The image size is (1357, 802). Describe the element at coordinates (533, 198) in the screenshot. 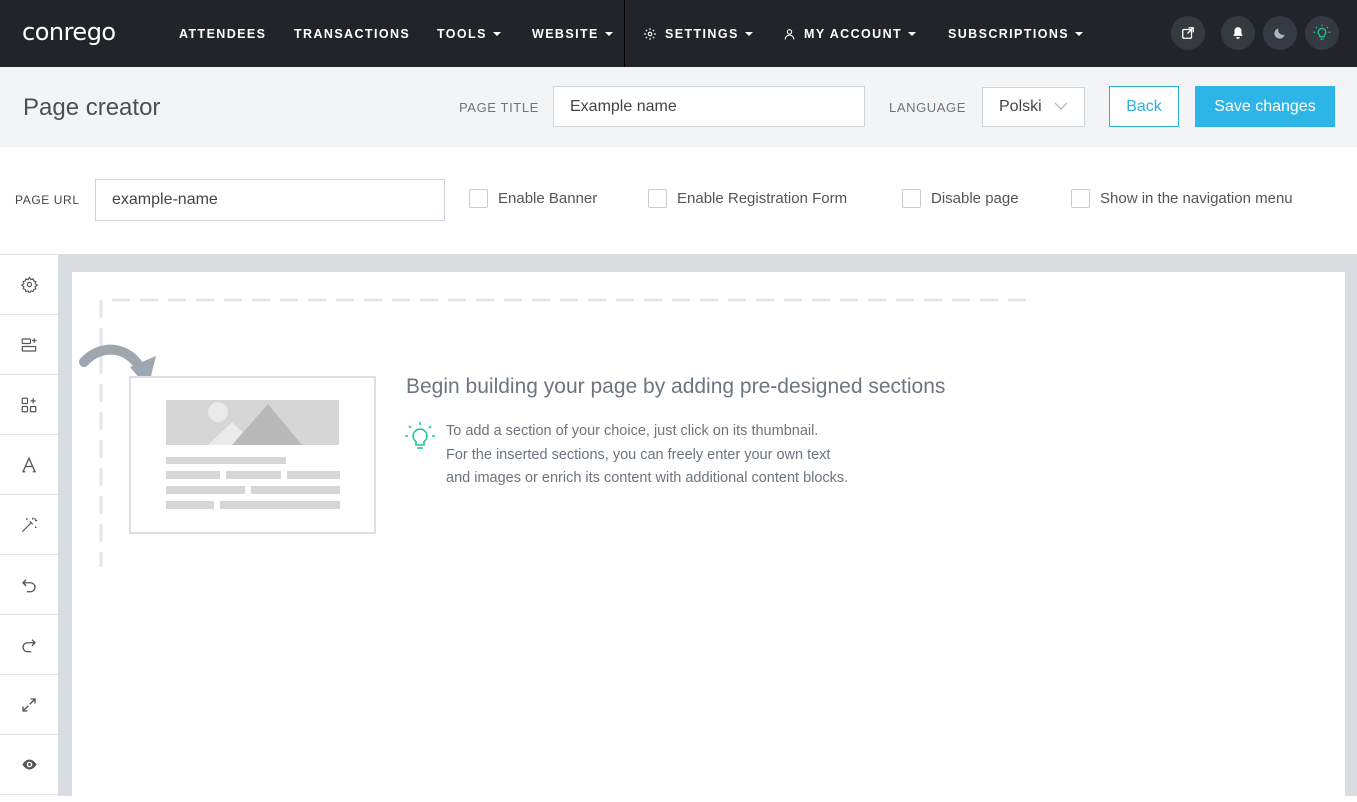

I see `enable-banner-checkbox: Enable Banner` at that location.